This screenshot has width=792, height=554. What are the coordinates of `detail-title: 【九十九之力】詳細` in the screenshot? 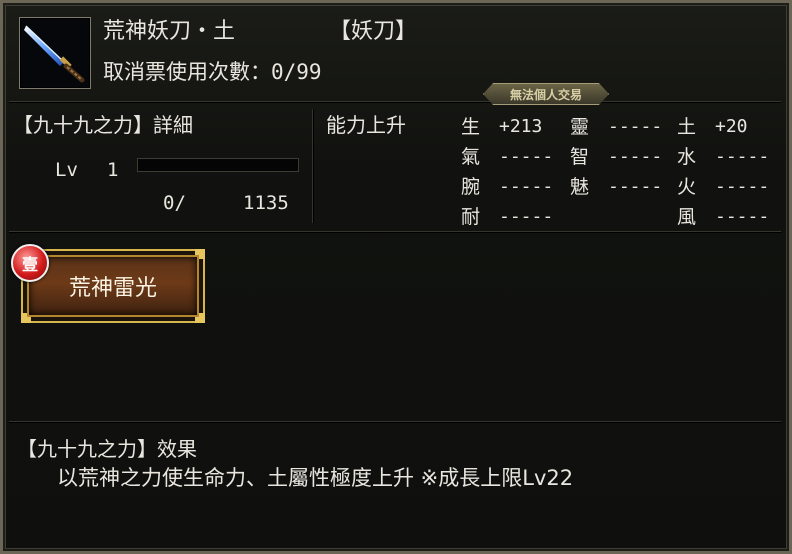 It's located at (103, 125).